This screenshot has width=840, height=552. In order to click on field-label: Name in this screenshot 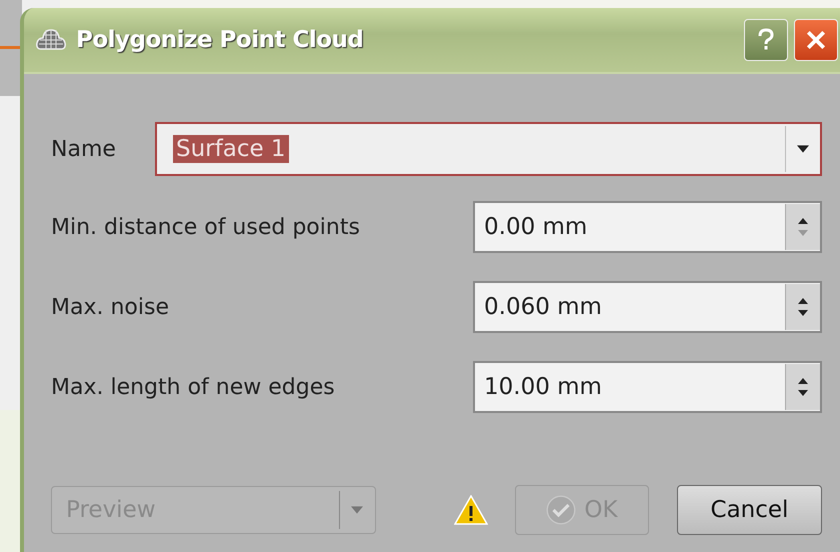, I will do `click(84, 149)`.